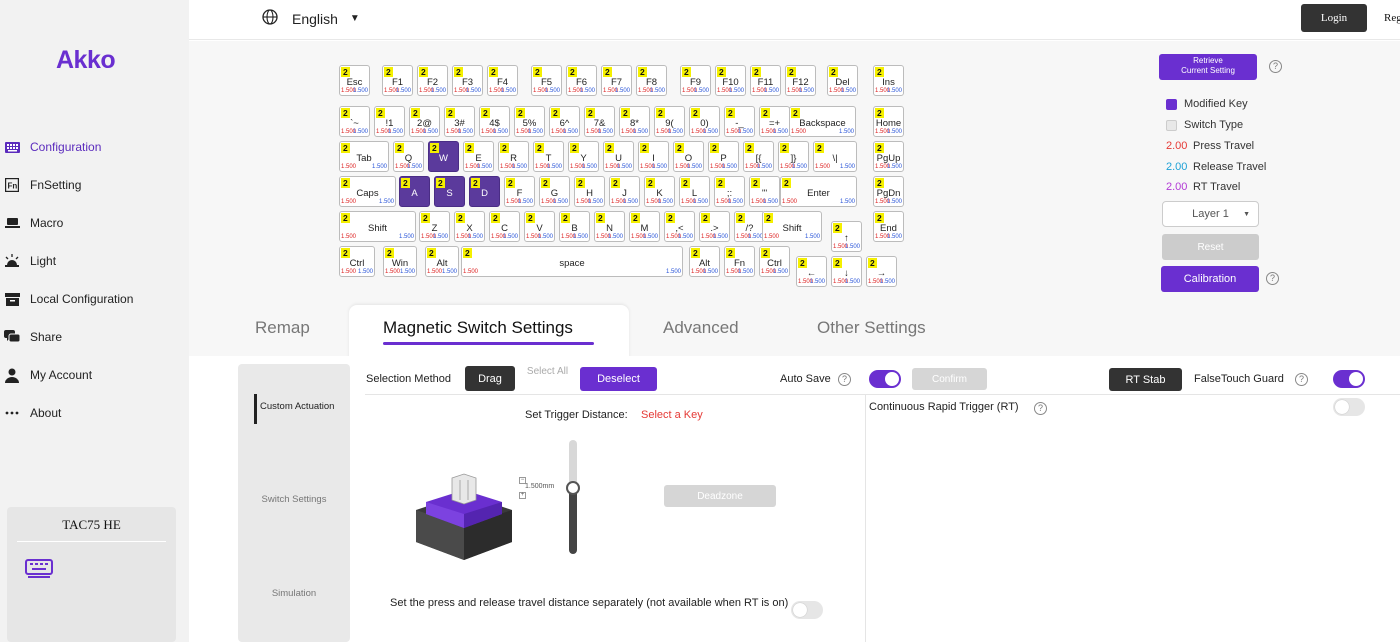 The image size is (1400, 642). What do you see at coordinates (720, 496) in the screenshot?
I see `deadzone-button: Deadzone` at bounding box center [720, 496].